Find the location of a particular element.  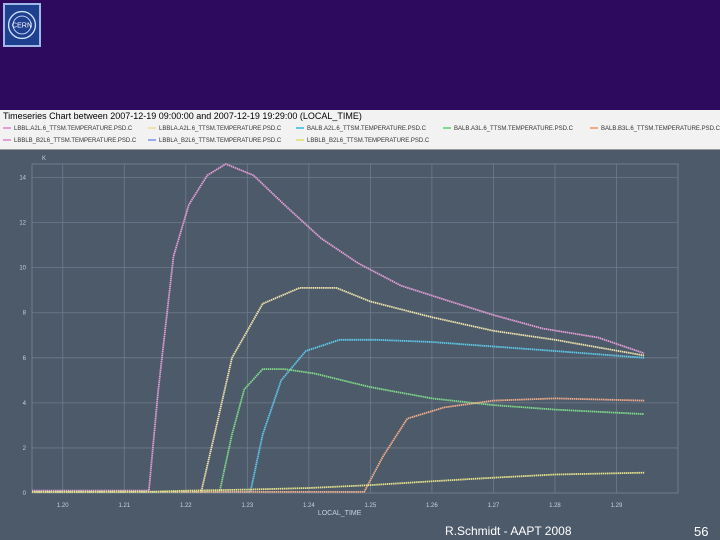

legend-item: LBBLA_B2L6_TTSM.TEMPERATURE.PSD.C is located at coordinates (214, 141).